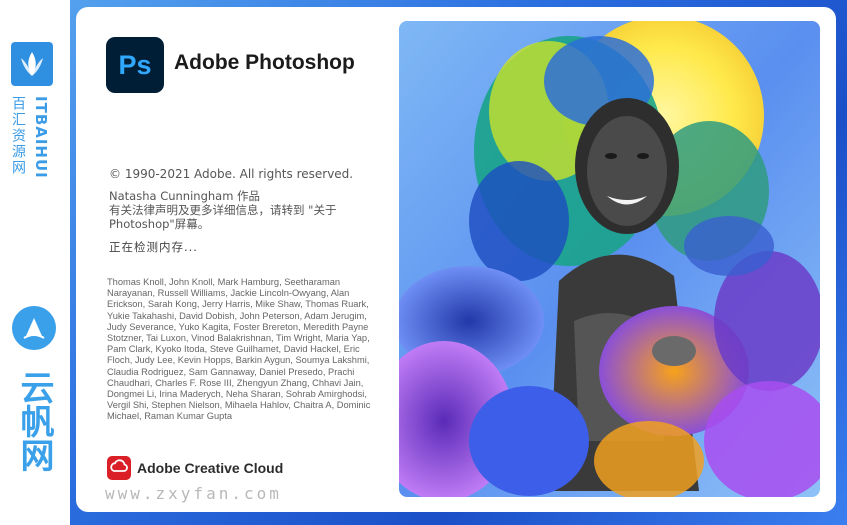 The image size is (847, 525). What do you see at coordinates (34, 328) in the screenshot?
I see `yunfan-logo-icon` at bounding box center [34, 328].